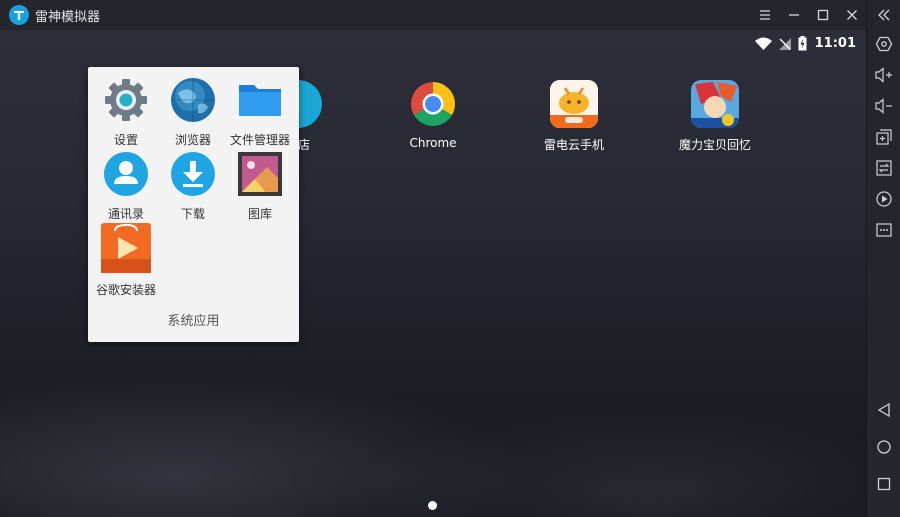 This screenshot has height=517, width=900. I want to click on back-icon, so click(883, 410).